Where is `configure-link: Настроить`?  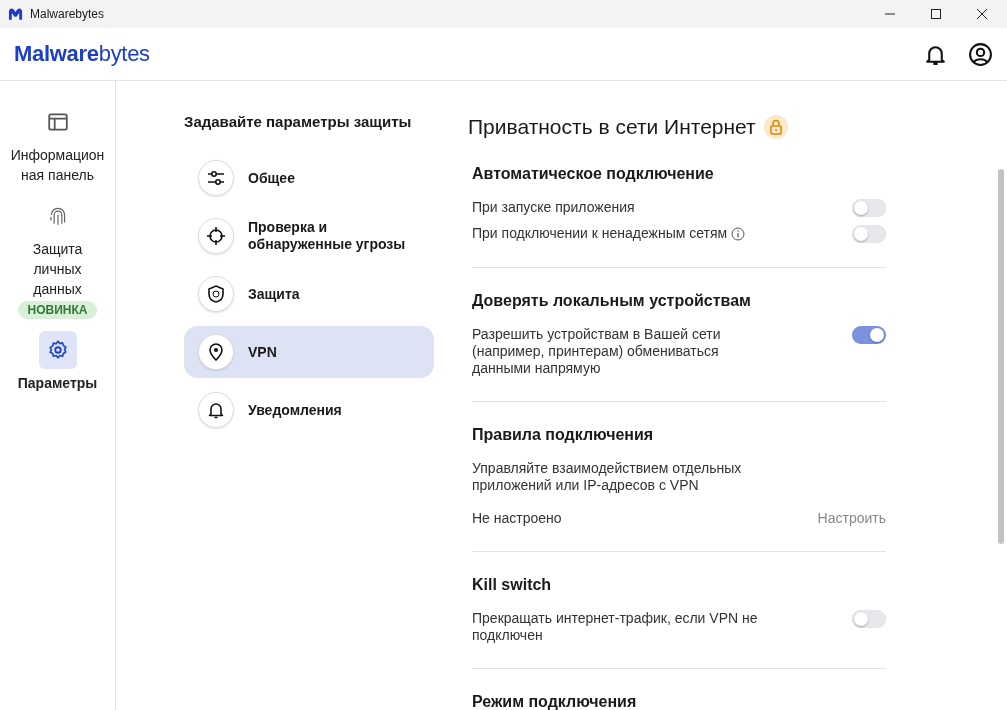 configure-link: Настроить is located at coordinates (851, 518).